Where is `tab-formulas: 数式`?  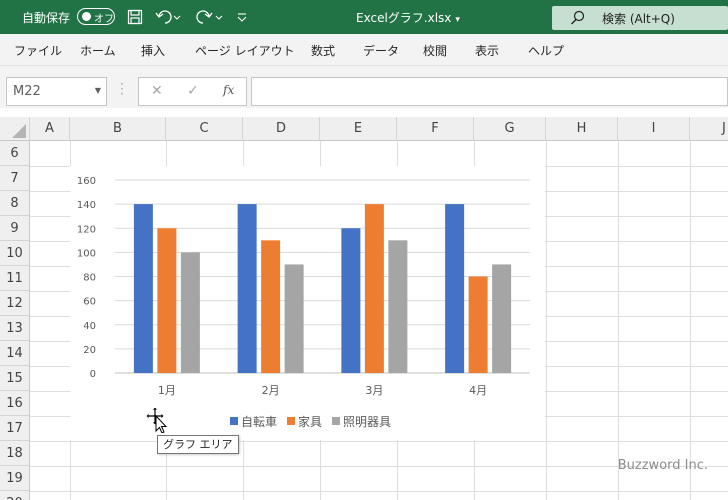
tab-formulas: 数式 is located at coordinates (323, 50).